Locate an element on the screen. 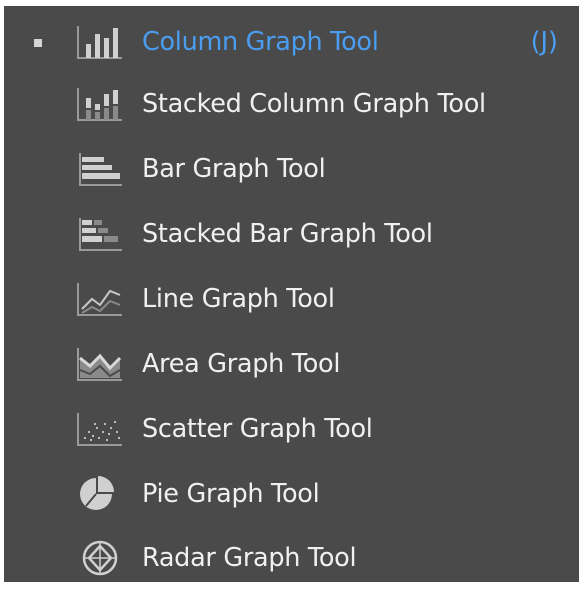 Image resolution: width=579 pixels, height=590 pixels. stacked-column-graph-icon is located at coordinates (100, 104).